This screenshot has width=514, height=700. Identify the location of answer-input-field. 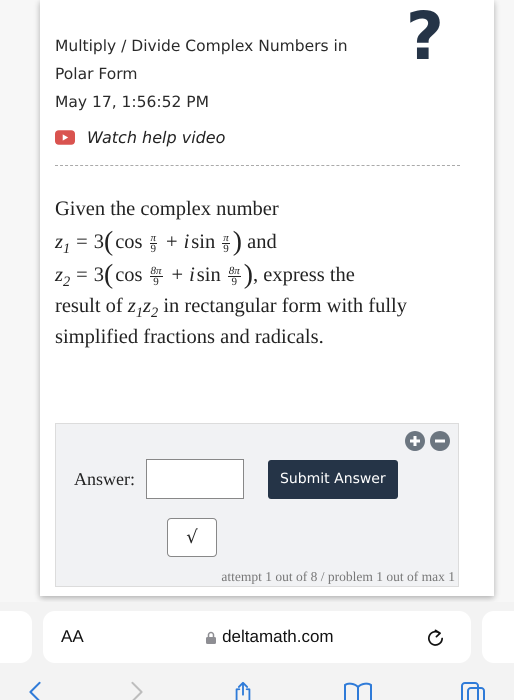
(195, 479).